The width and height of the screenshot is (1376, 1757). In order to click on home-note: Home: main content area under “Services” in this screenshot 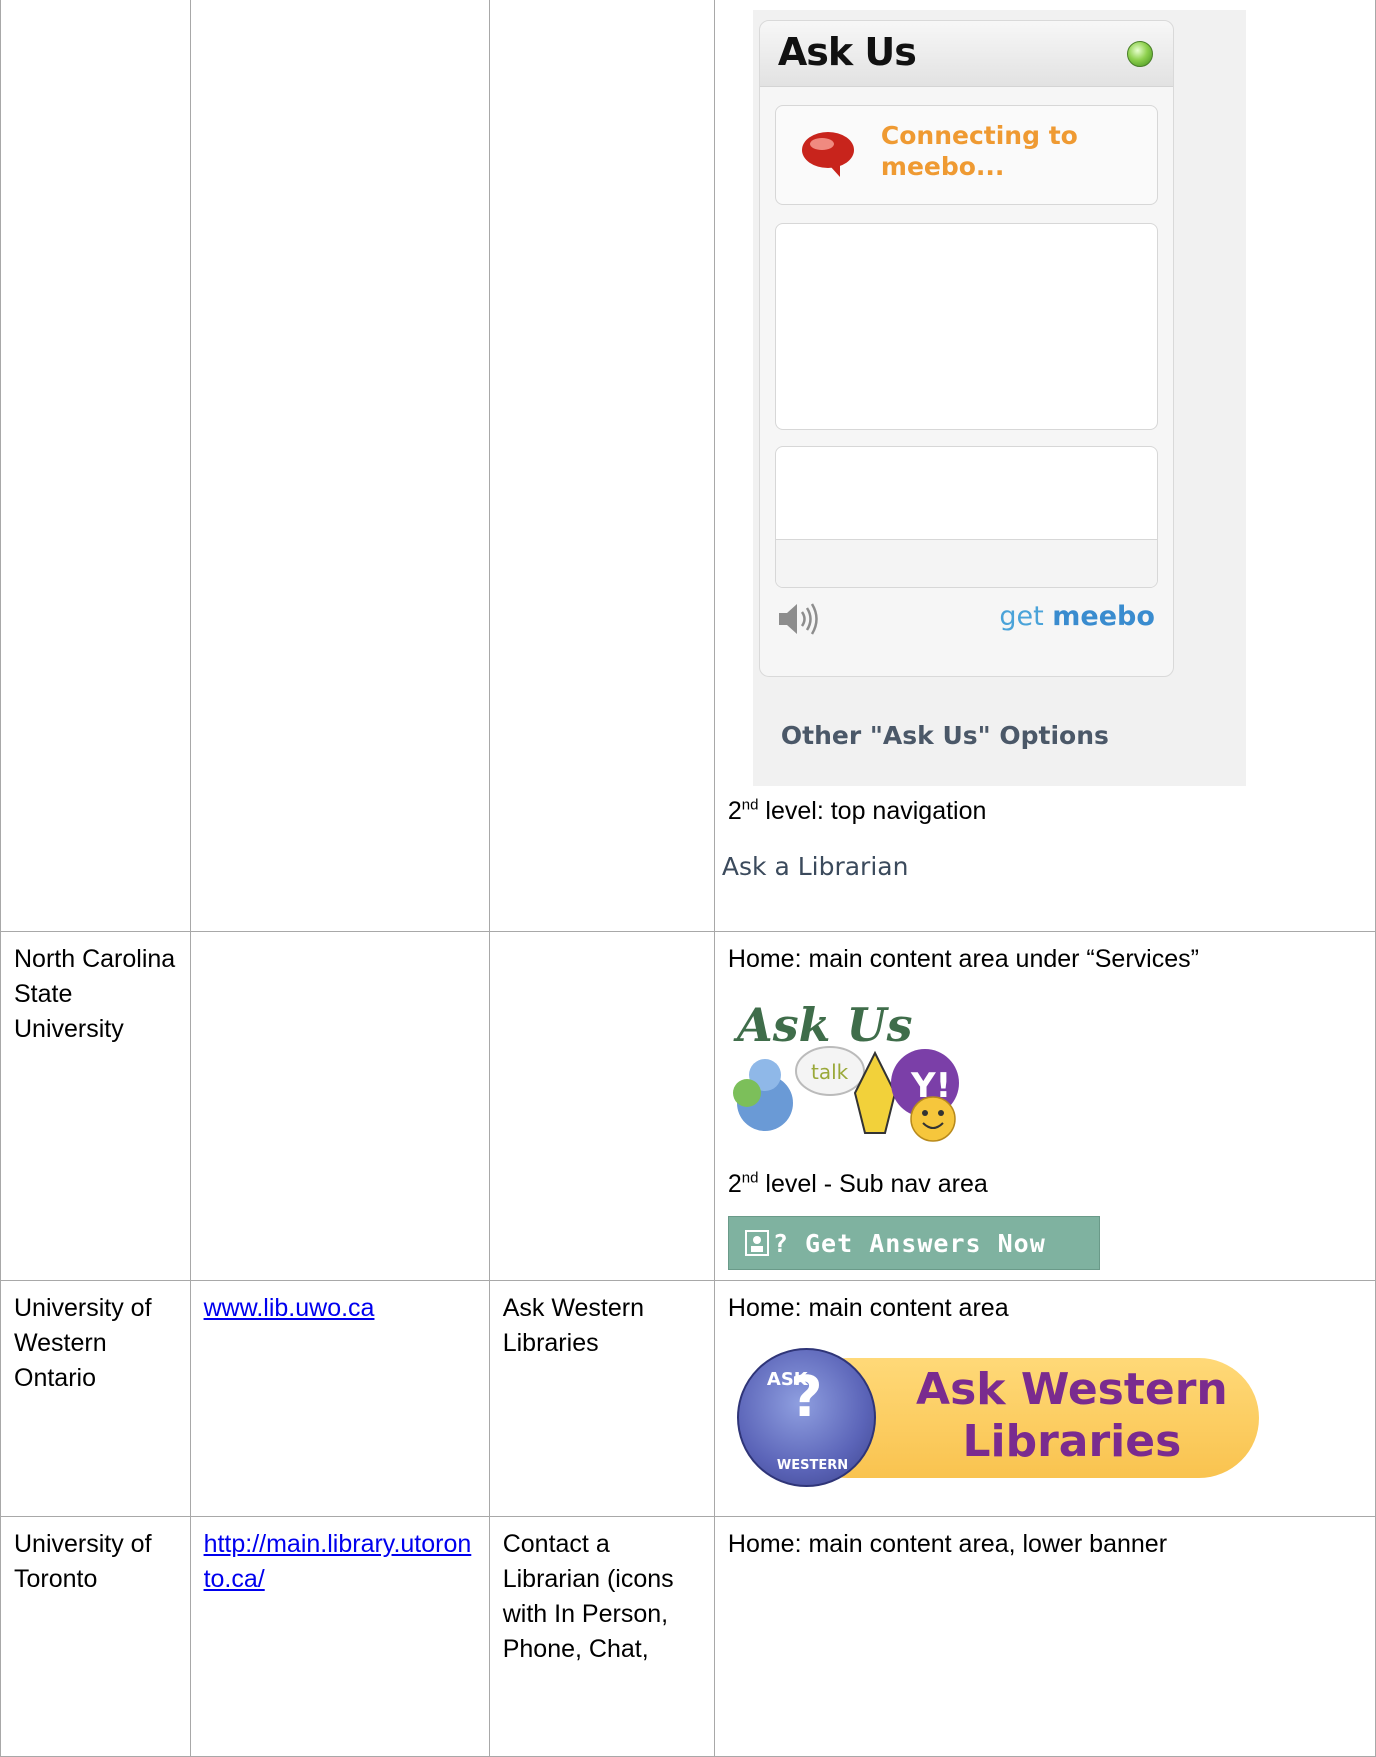, I will do `click(963, 959)`.